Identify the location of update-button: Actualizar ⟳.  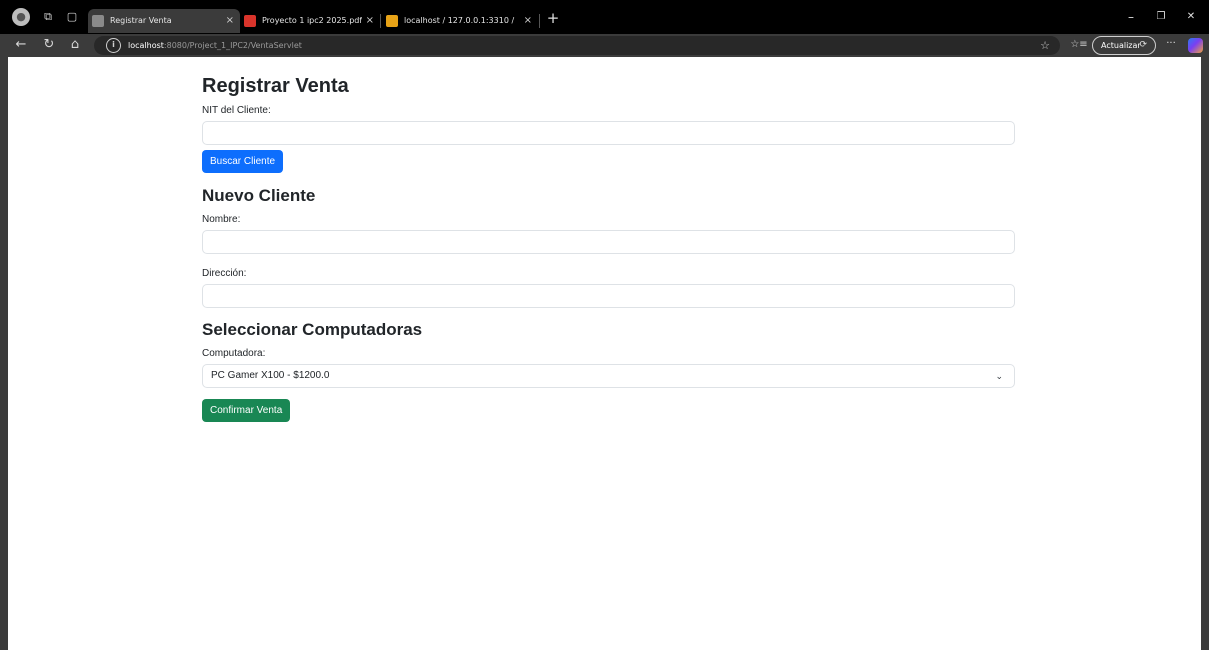
(1124, 45).